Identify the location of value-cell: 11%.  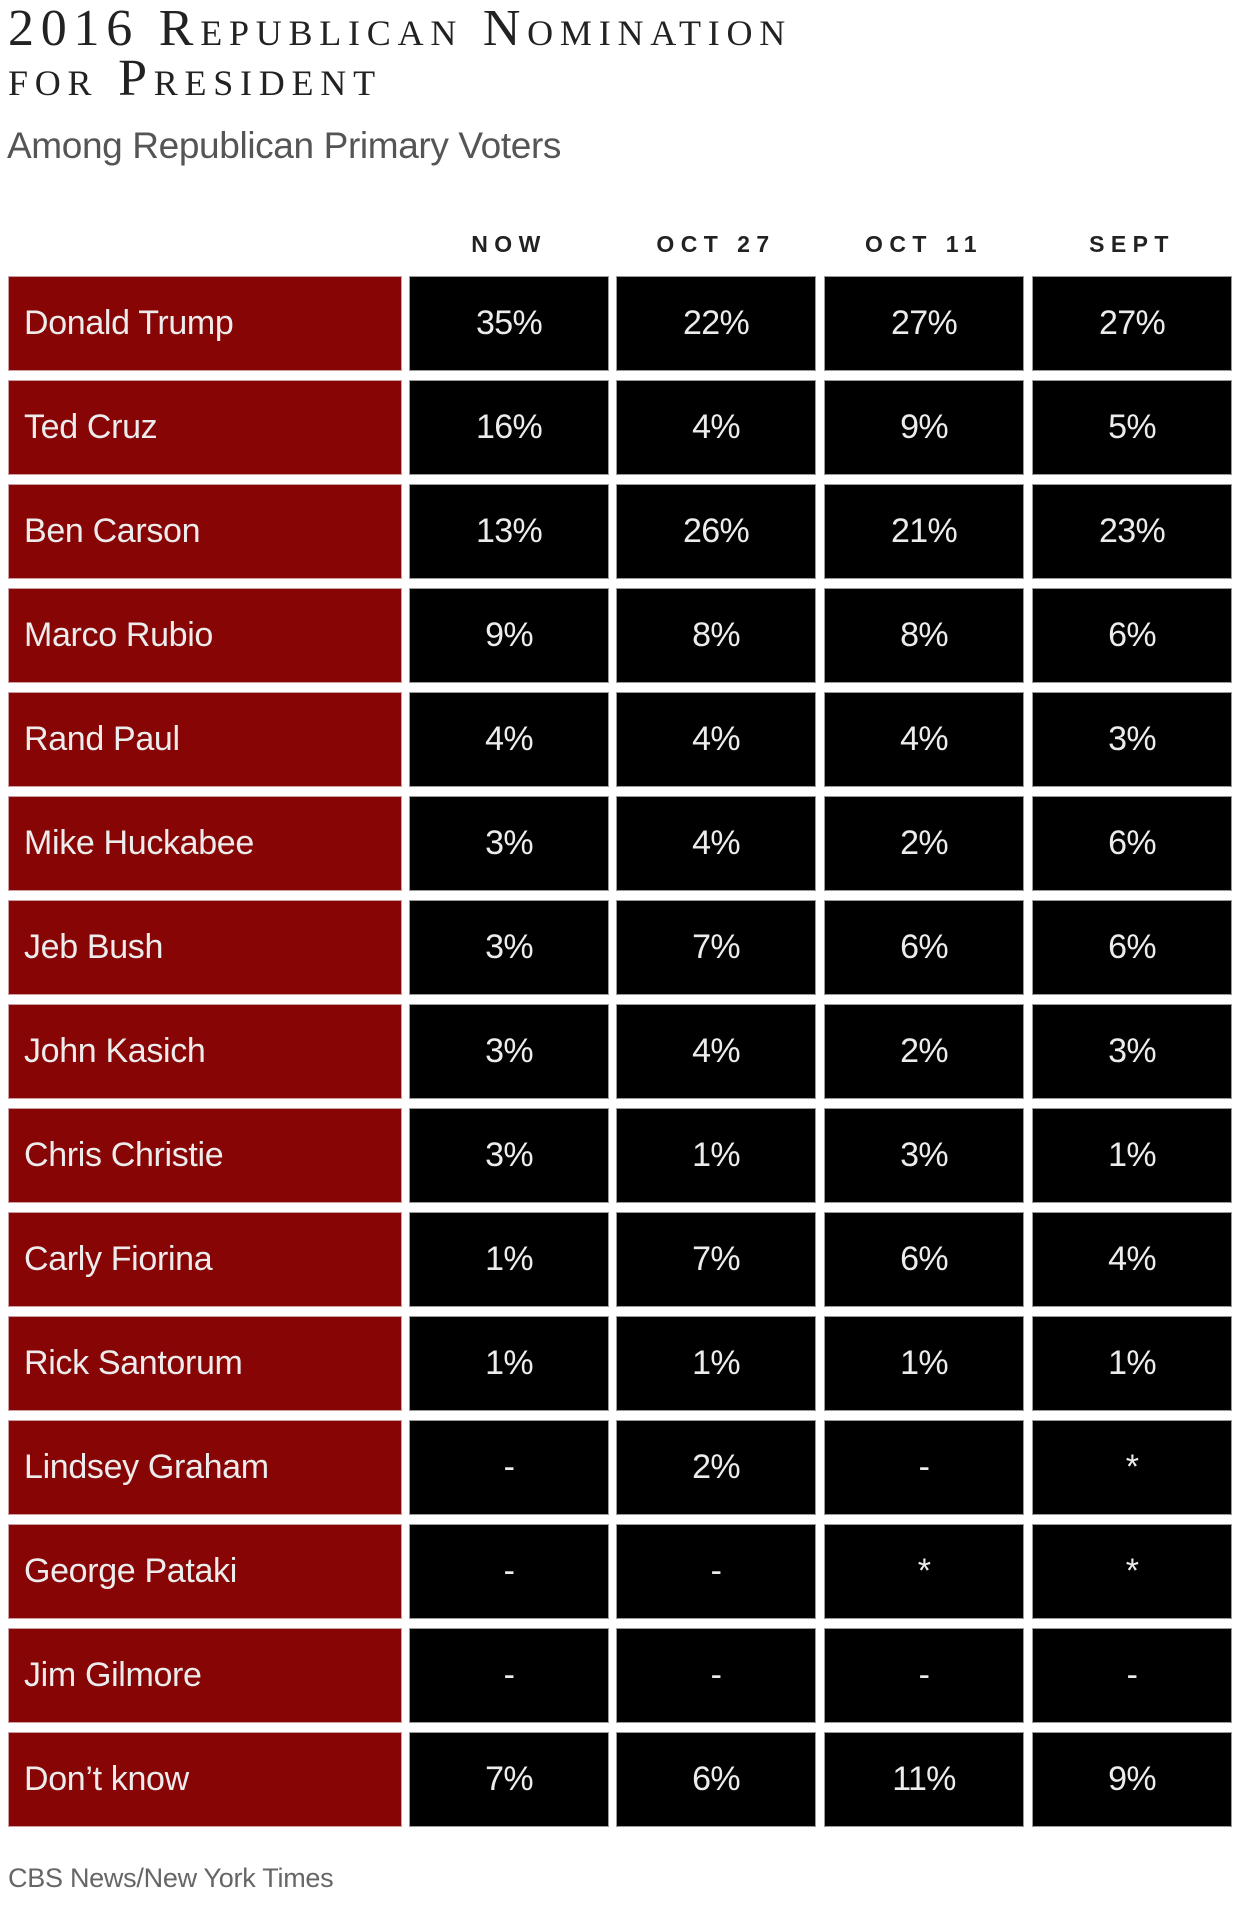
(924, 1779).